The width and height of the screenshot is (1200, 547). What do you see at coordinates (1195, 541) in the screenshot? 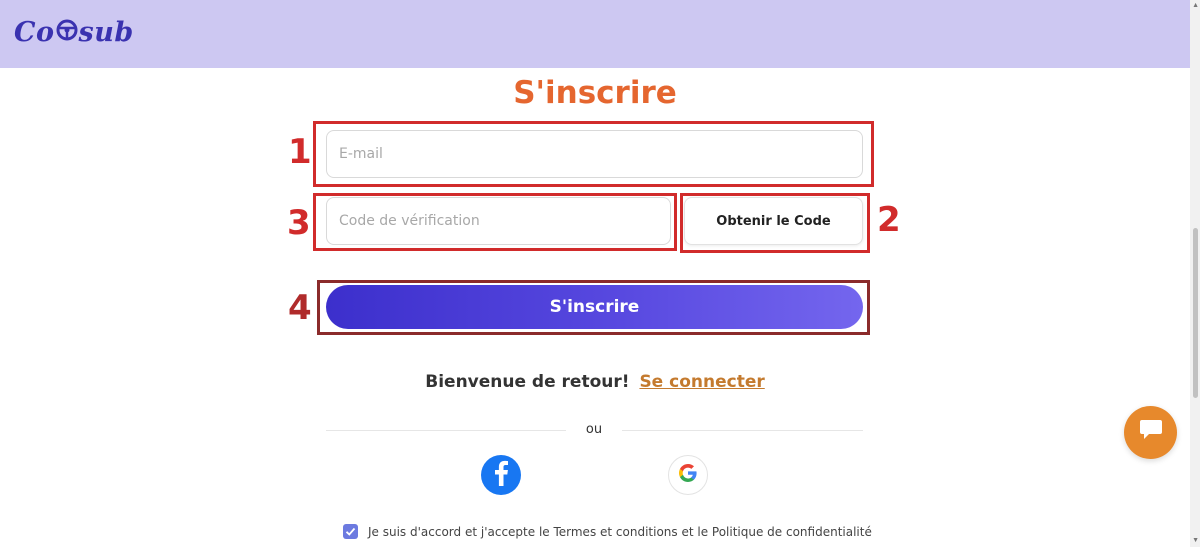
I see `scroll-down-icon: ▼` at bounding box center [1195, 541].